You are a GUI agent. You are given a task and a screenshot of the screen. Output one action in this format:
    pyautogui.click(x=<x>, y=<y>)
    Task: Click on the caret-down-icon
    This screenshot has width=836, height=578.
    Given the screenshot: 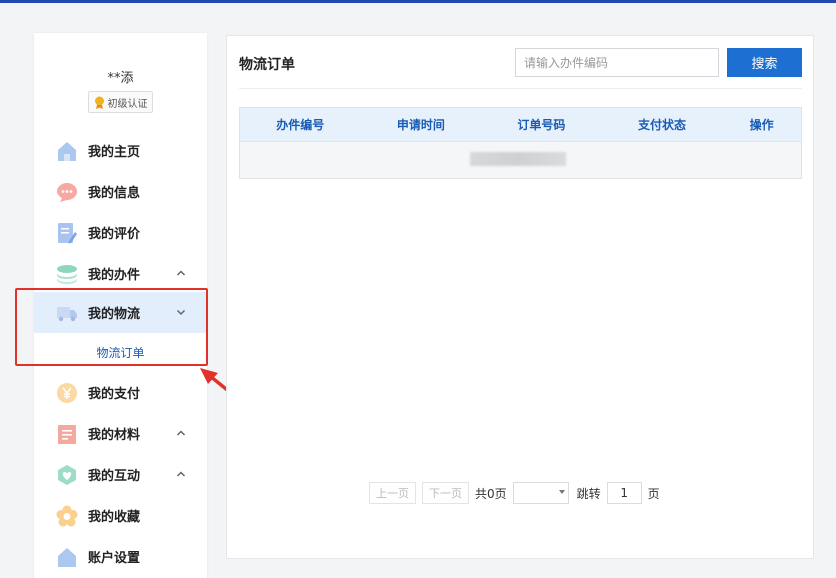 What is the action you would take?
    pyautogui.click(x=561, y=492)
    